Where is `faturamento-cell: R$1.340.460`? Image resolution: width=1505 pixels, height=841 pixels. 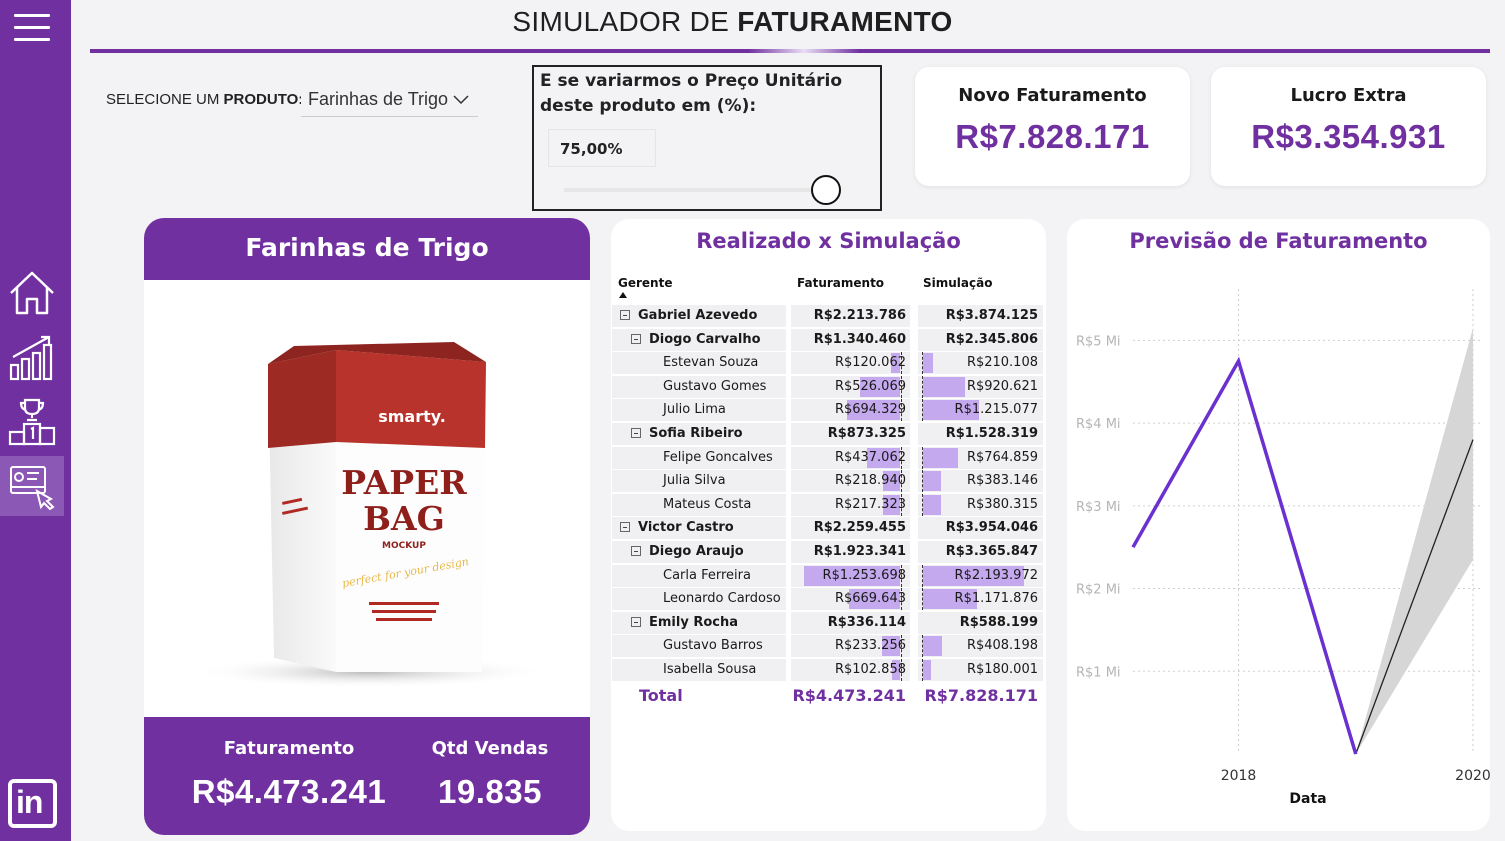
faturamento-cell: R$1.340.460 is located at coordinates (850, 339).